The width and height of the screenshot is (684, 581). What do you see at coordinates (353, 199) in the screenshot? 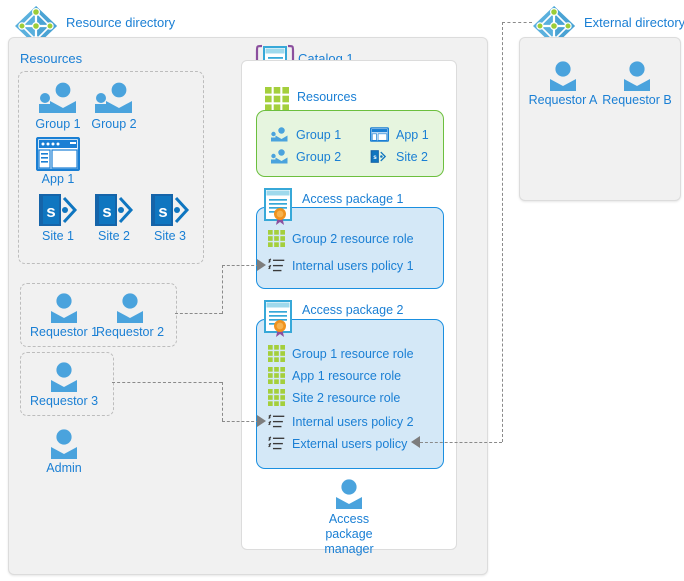
I see `access-package-1-title: Access package 1` at bounding box center [353, 199].